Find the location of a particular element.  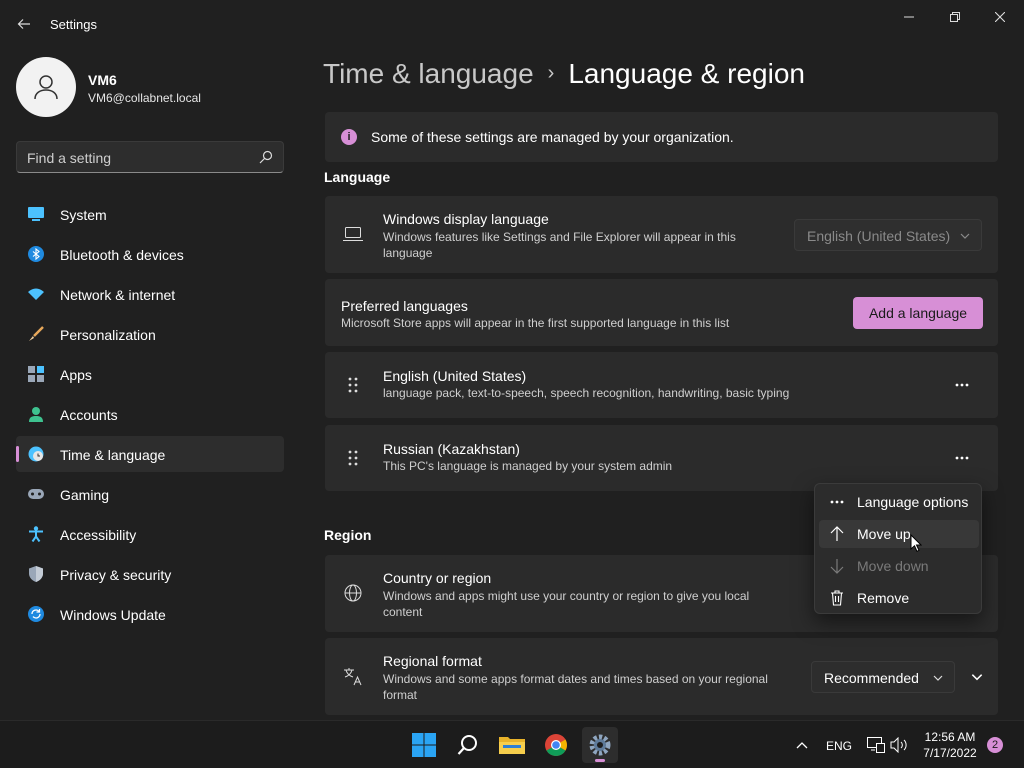

close-icon is located at coordinates (1000, 17).